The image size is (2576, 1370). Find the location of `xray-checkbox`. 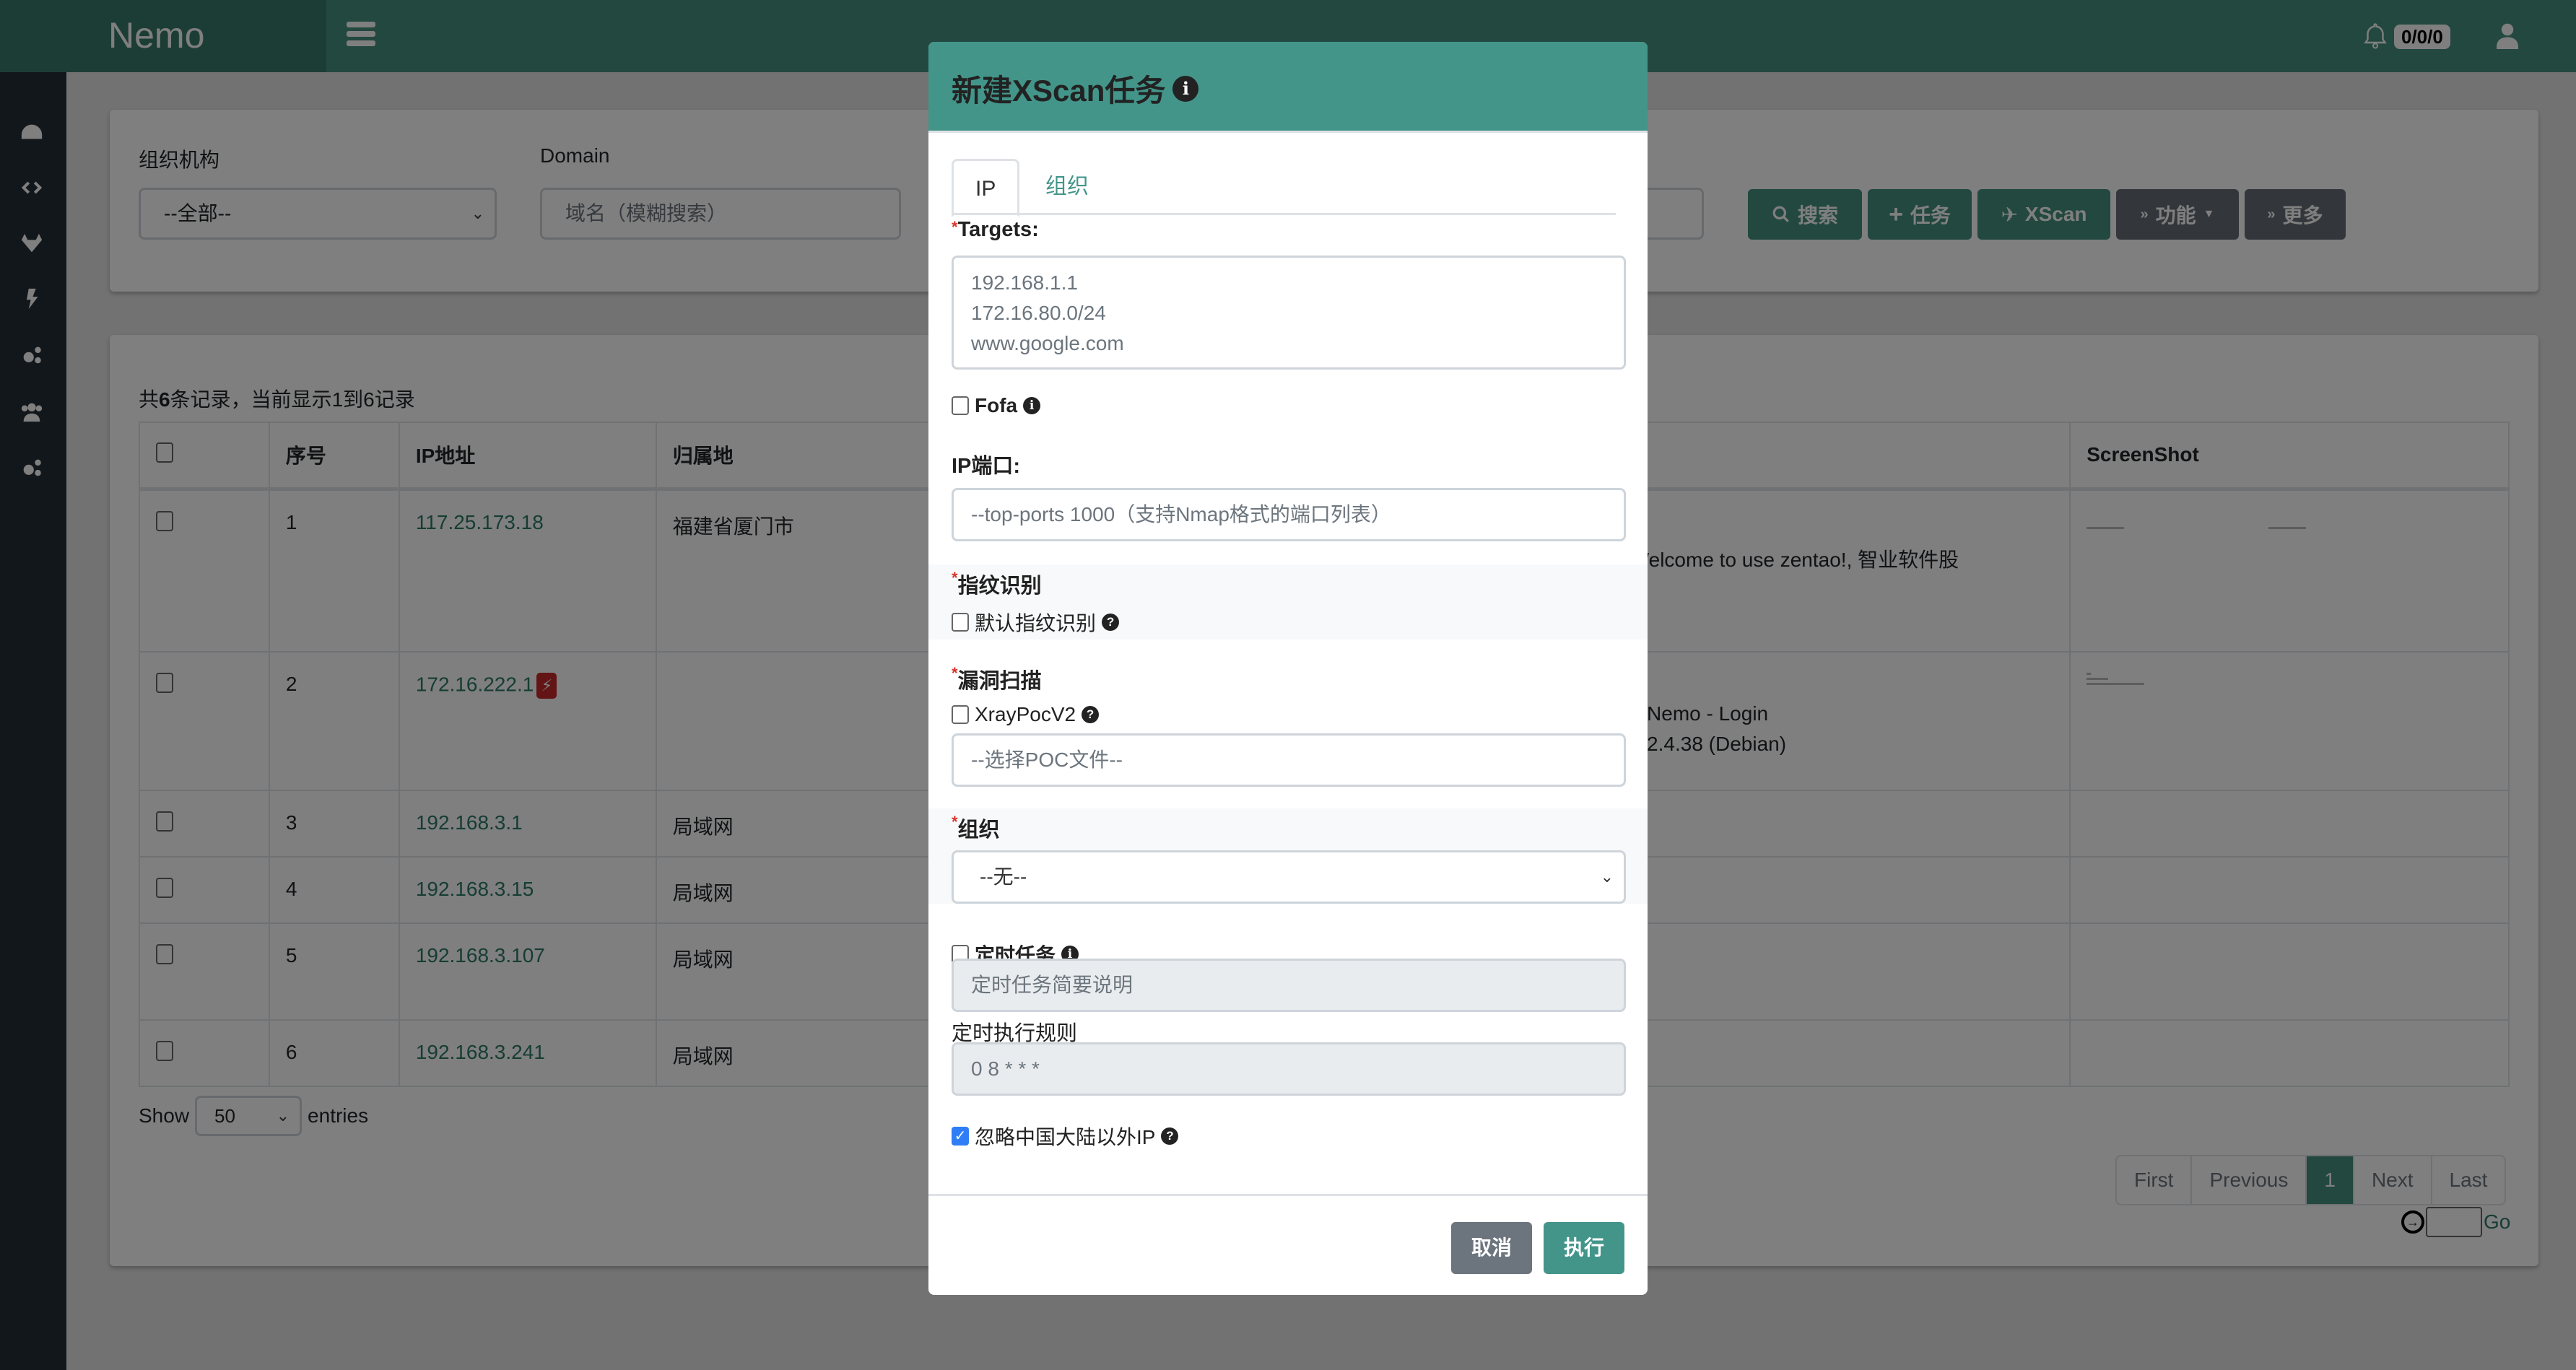

xray-checkbox is located at coordinates (960, 714).